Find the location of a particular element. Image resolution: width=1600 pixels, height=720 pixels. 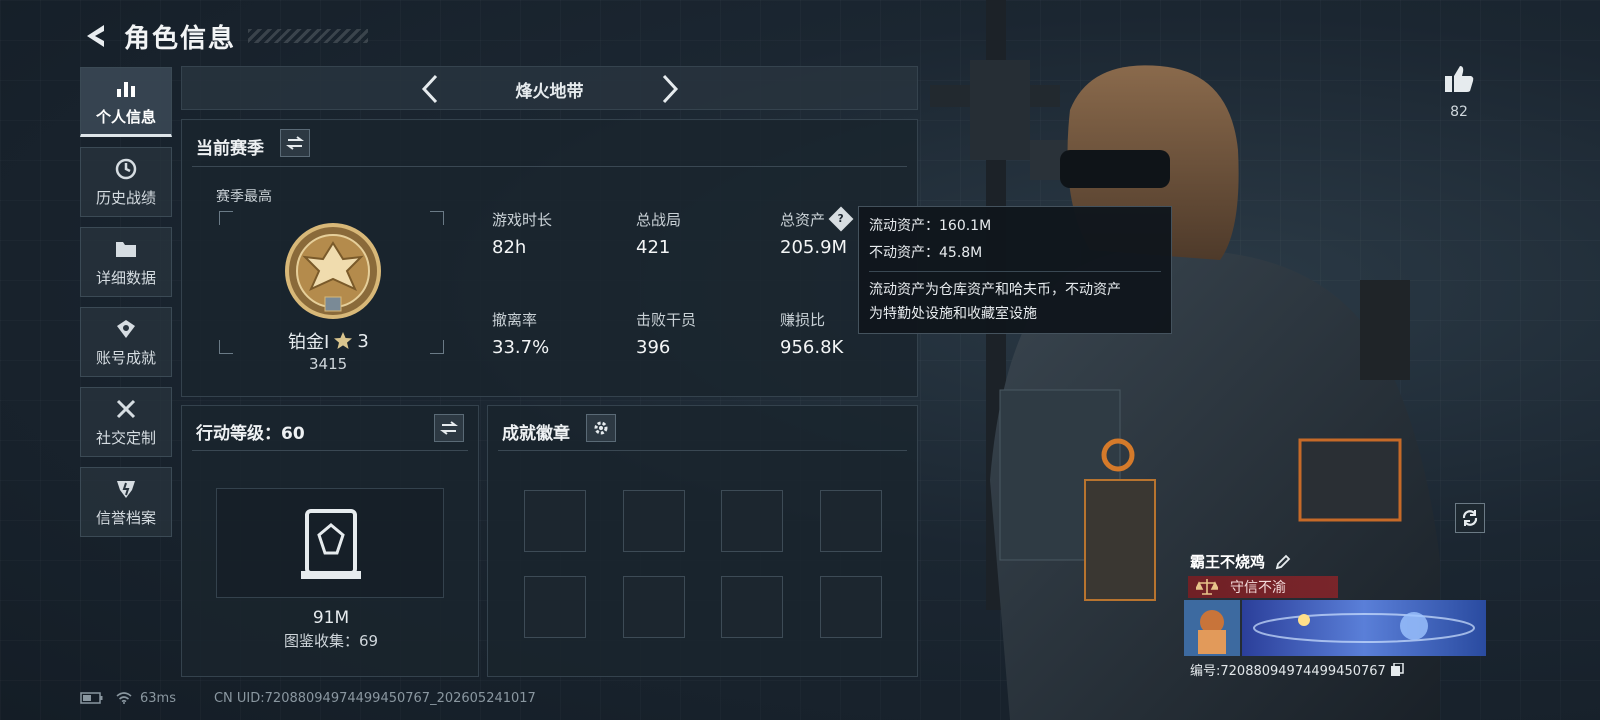

honor-title-badge: 守信不渝 is located at coordinates (1263, 587).